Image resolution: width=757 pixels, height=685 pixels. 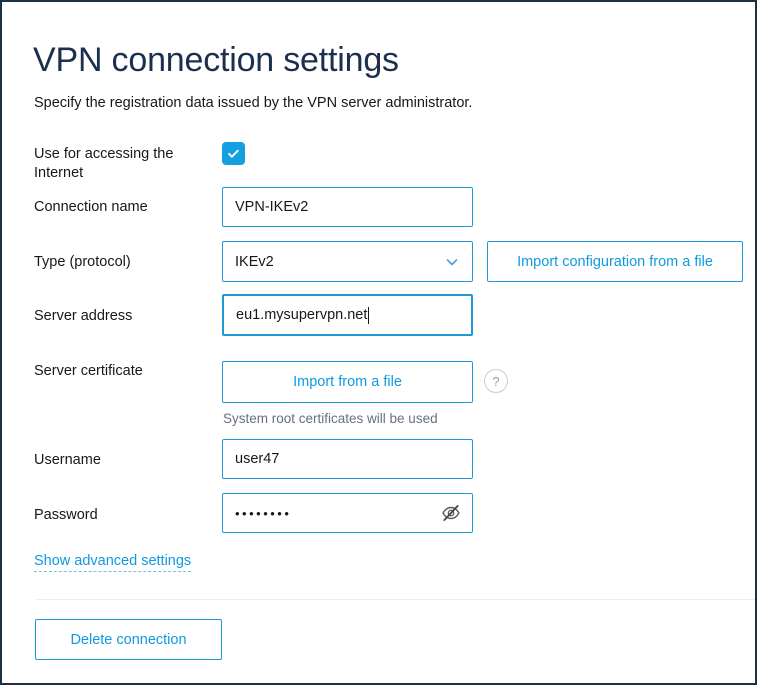 What do you see at coordinates (272, 207) in the screenshot?
I see `connection-name-value: VPN-IKEv2` at bounding box center [272, 207].